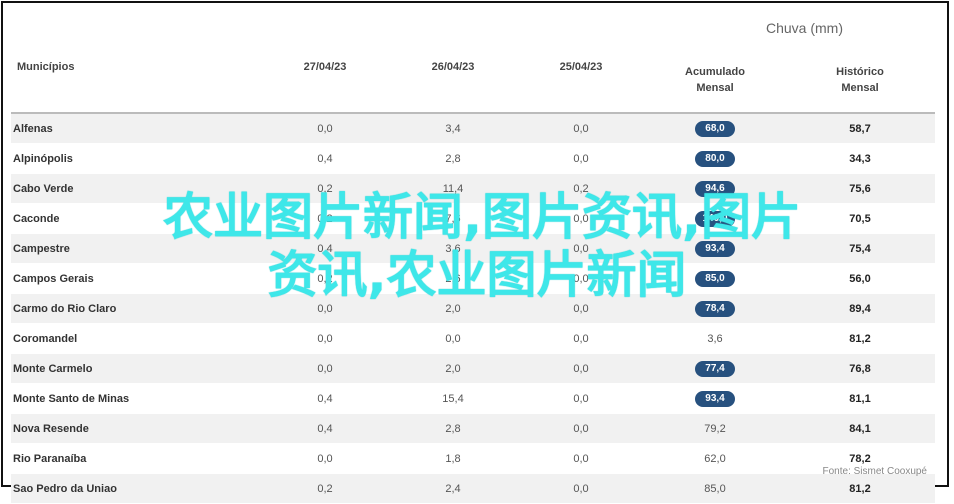 The height and width of the screenshot is (504, 954). I want to click on header-acumulado: Acumulado Mensal, so click(715, 80).